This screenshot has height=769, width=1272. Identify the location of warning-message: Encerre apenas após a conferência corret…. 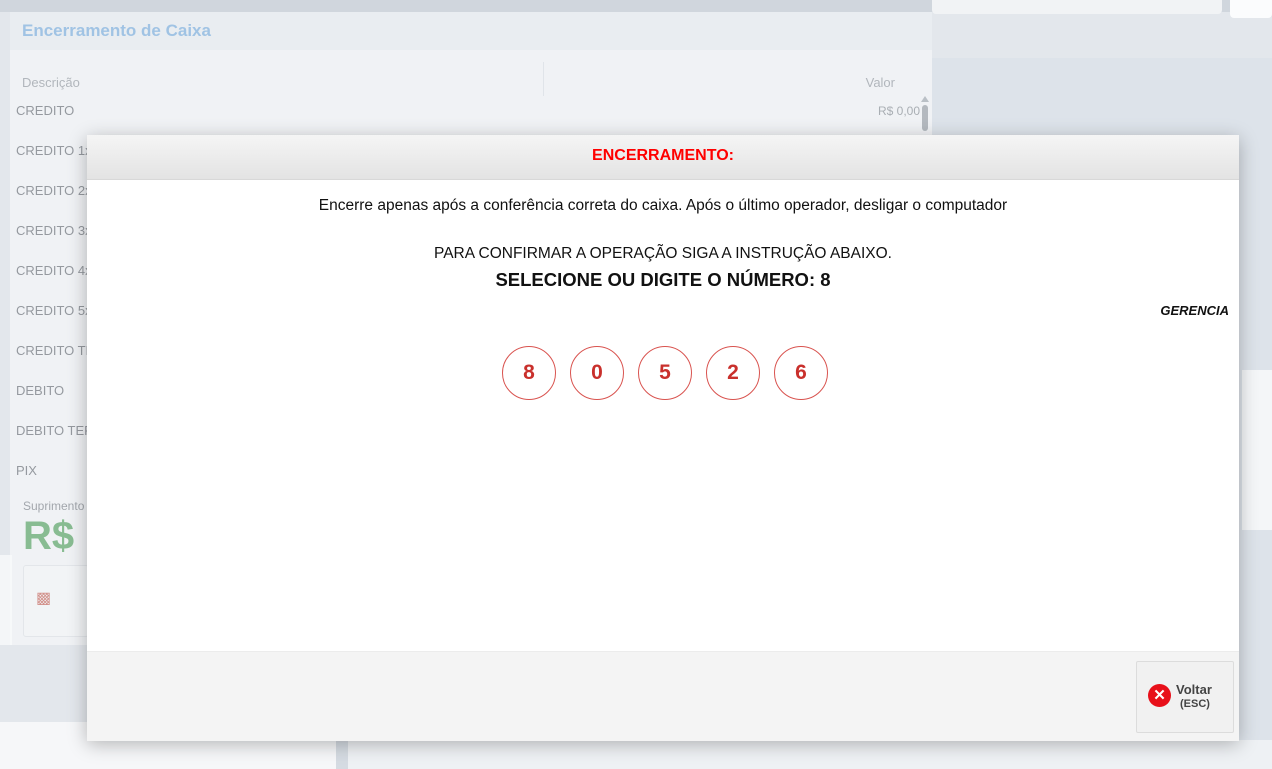
(663, 205).